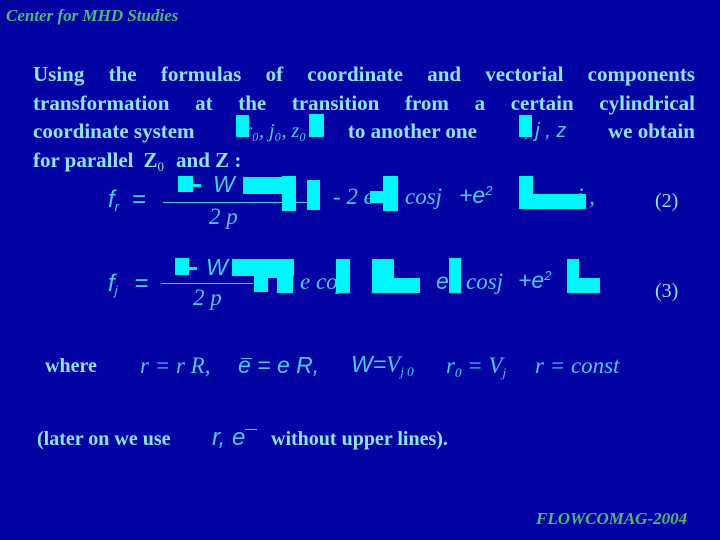 Image resolution: width=720 pixels, height=540 pixels. What do you see at coordinates (485, 281) in the screenshot?
I see `equation-3-term: cosj` at bounding box center [485, 281].